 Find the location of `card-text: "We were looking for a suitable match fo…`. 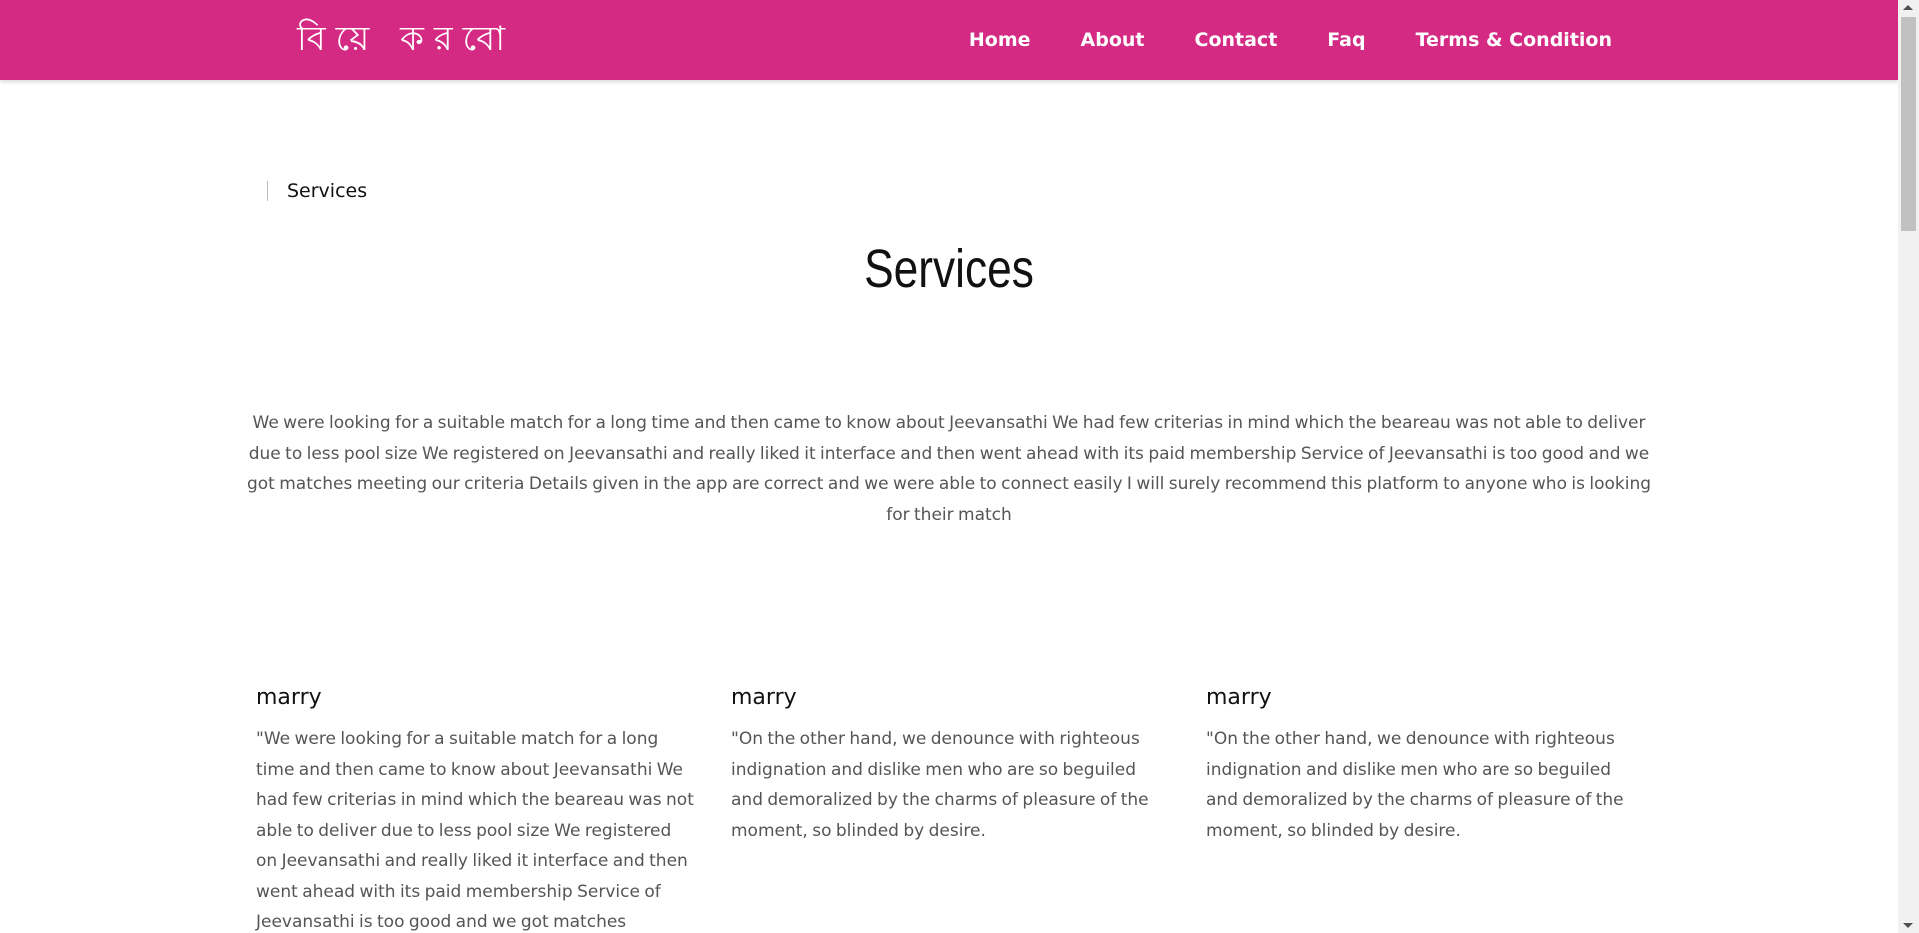

card-text: "We were looking for a suitable match fo… is located at coordinates (475, 830).